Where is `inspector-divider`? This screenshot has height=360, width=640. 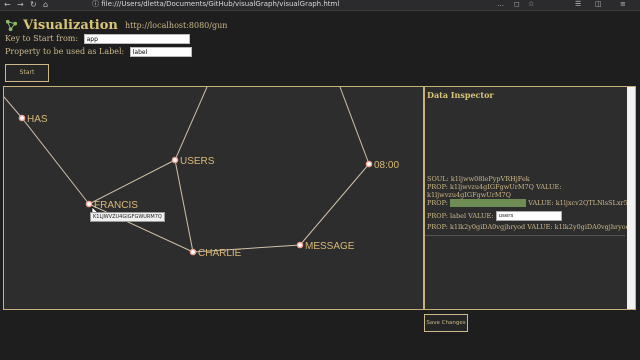
inspector-divider is located at coordinates (525, 235).